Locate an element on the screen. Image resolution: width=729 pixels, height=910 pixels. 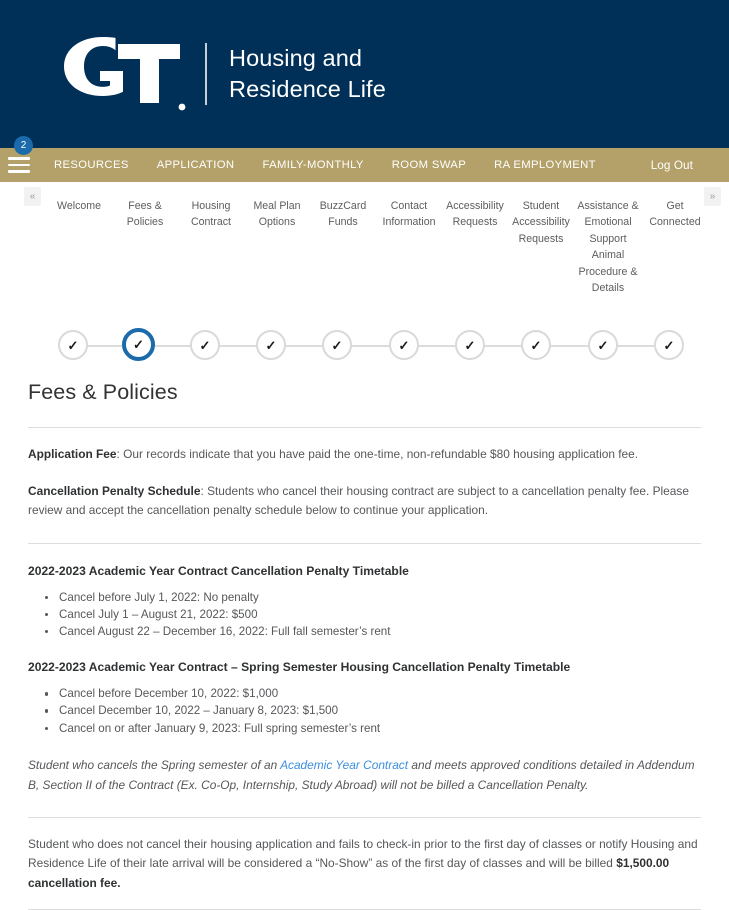
step-3: ✓ is located at coordinates (205, 345).